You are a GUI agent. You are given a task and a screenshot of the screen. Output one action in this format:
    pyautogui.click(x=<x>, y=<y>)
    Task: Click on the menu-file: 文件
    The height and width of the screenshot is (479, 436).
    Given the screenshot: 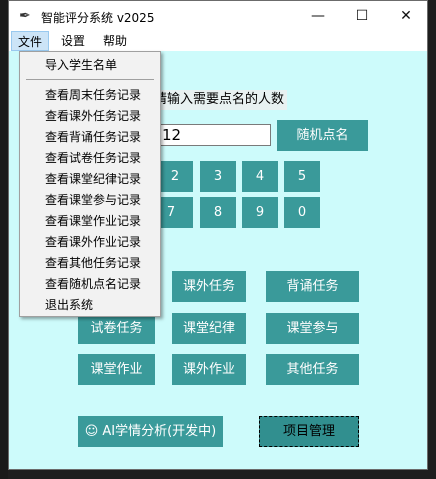 What is the action you would take?
    pyautogui.click(x=30, y=41)
    